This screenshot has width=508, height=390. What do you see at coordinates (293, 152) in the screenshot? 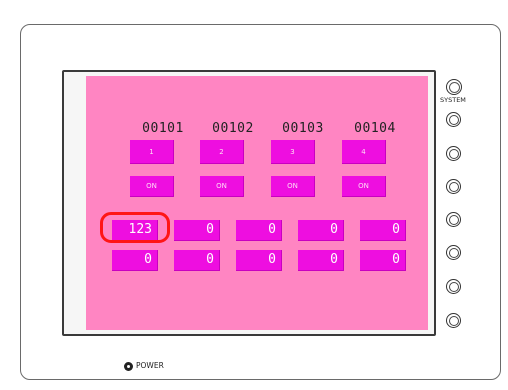
I see `switch-button-3: 3` at bounding box center [293, 152].